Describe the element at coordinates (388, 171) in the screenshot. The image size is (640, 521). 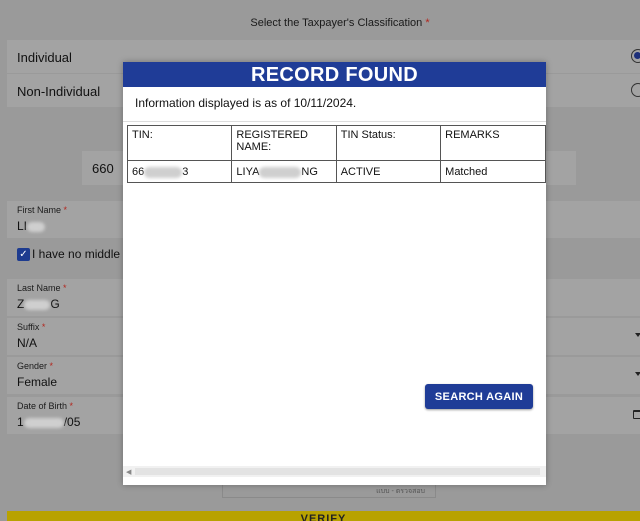
I see `cell-tin-status: ACTIVE` at that location.